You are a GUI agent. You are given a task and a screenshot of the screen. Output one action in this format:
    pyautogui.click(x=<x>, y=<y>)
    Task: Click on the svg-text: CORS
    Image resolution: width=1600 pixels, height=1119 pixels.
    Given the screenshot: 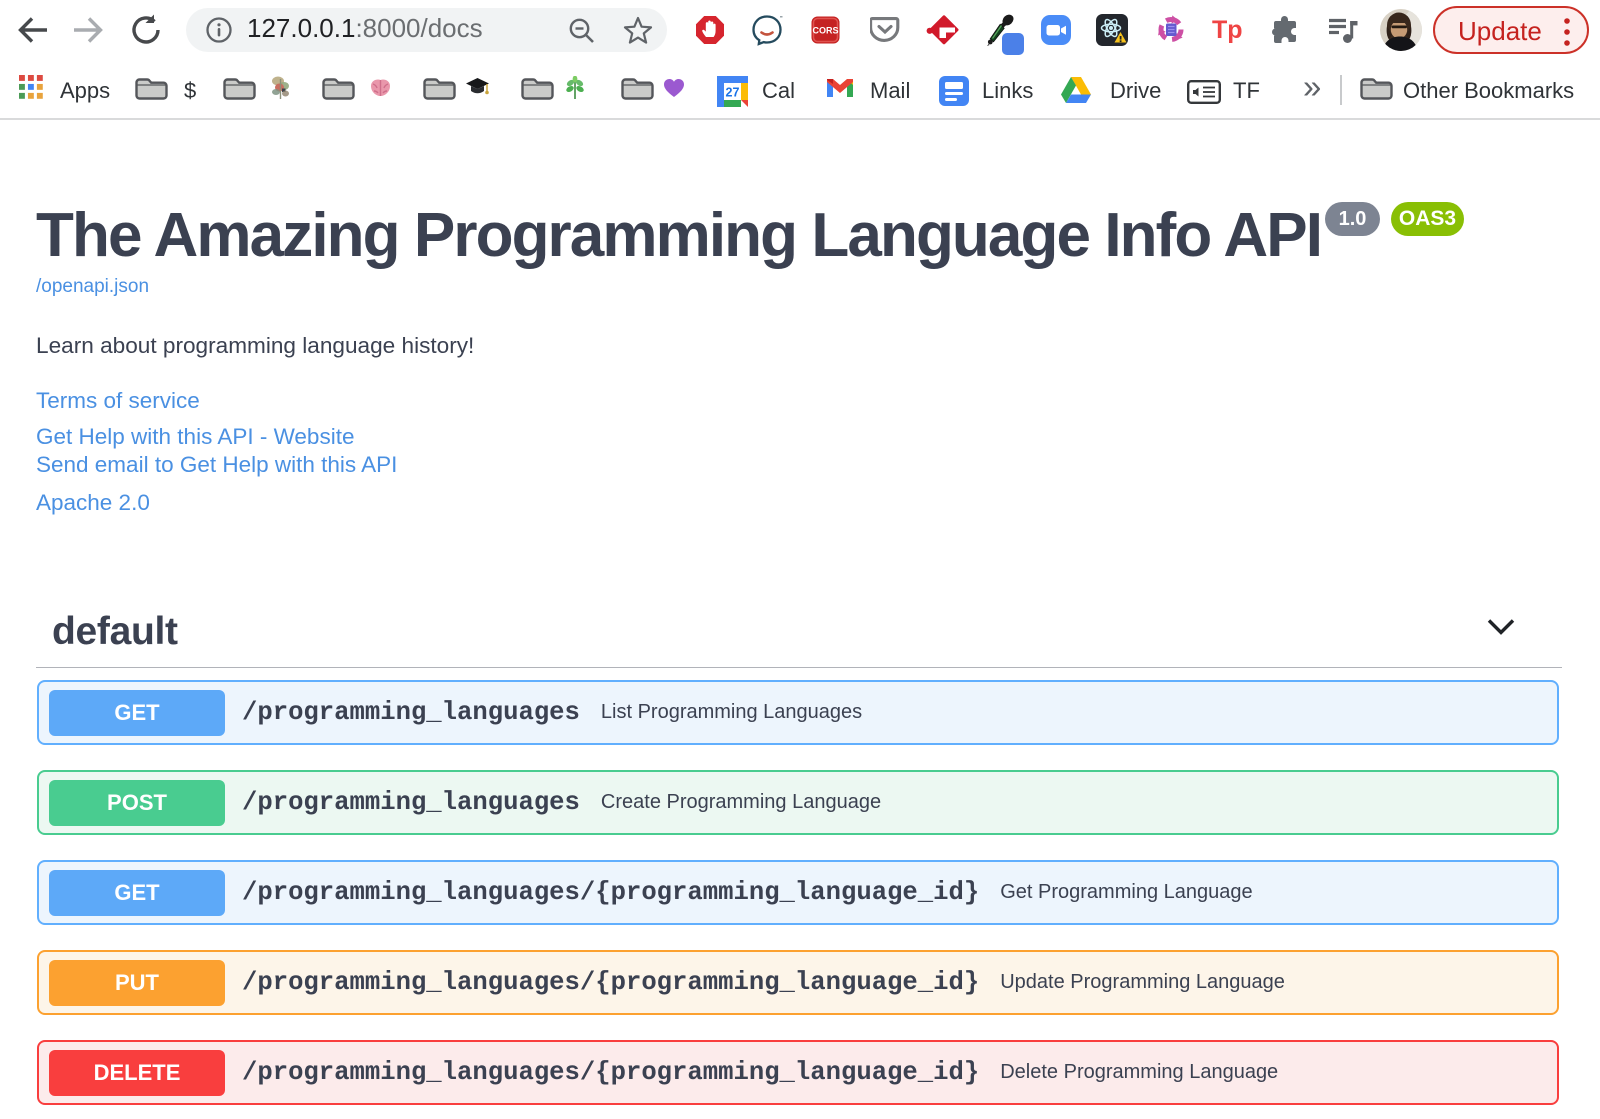 What is the action you would take?
    pyautogui.click(x=825, y=31)
    